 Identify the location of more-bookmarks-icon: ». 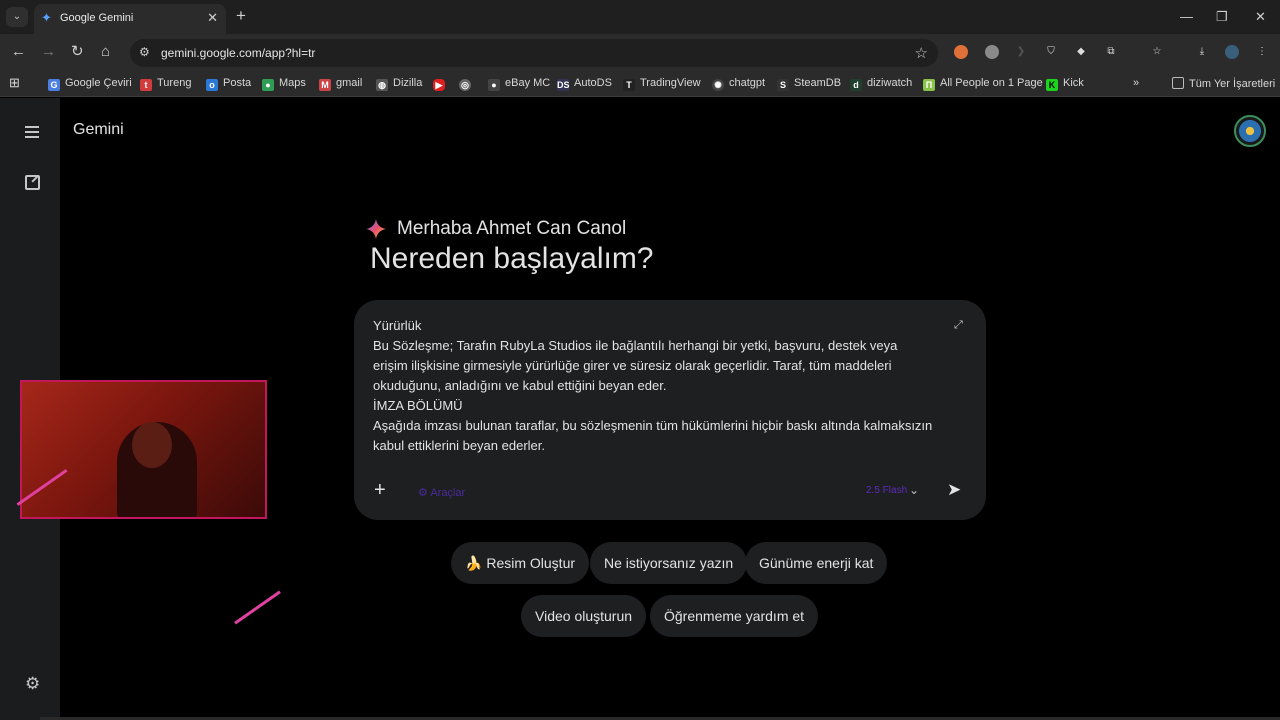
(1136, 83).